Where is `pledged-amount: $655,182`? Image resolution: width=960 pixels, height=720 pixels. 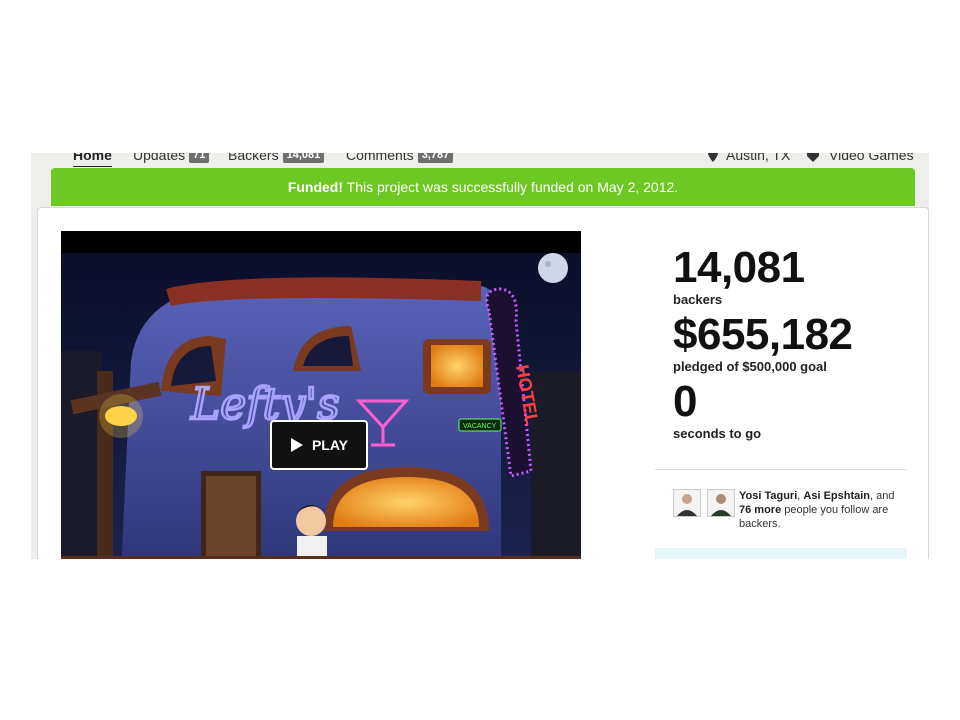
pledged-amount: $655,182 is located at coordinates (763, 334).